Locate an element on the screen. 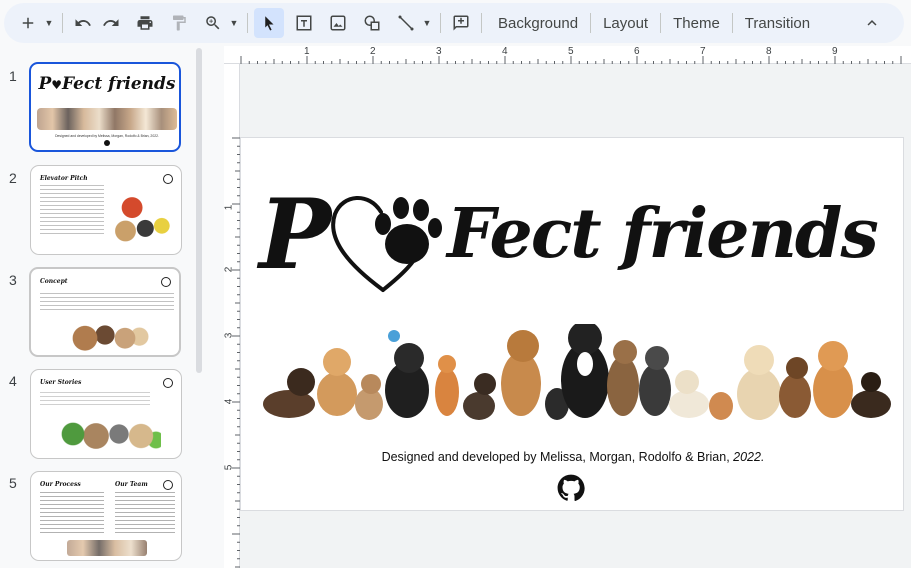 This screenshot has width=911, height=568. layout-menu: Layout is located at coordinates (625, 23).